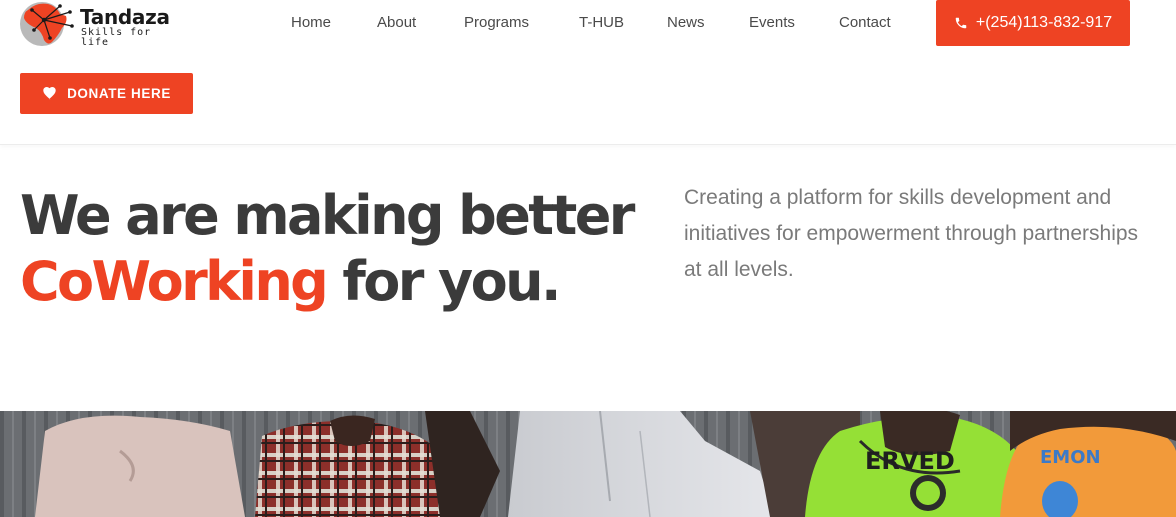 The height and width of the screenshot is (517, 1176). Describe the element at coordinates (396, 22) in the screenshot. I see `nav-about: About` at that location.